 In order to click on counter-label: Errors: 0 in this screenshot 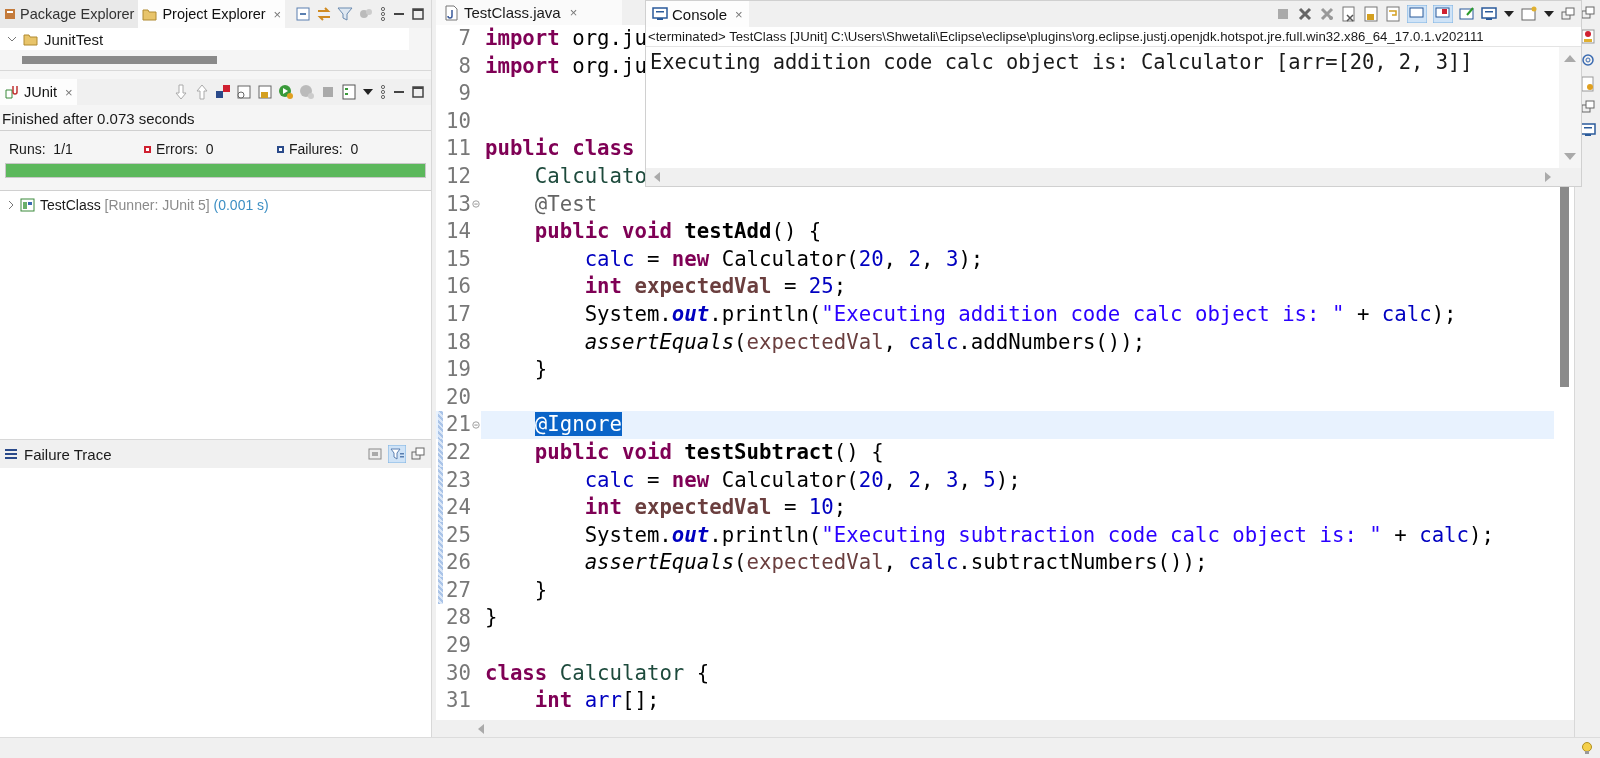, I will do `click(185, 149)`.